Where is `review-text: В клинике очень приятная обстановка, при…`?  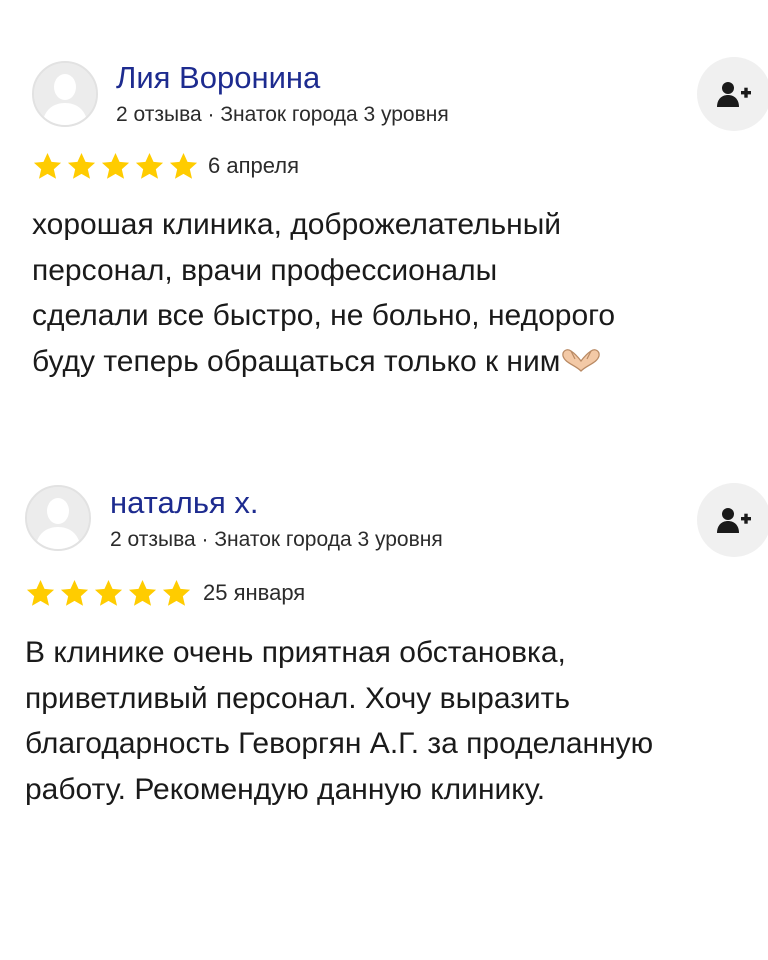
review-text: В клинике очень приятная обстановка, при… is located at coordinates (339, 721).